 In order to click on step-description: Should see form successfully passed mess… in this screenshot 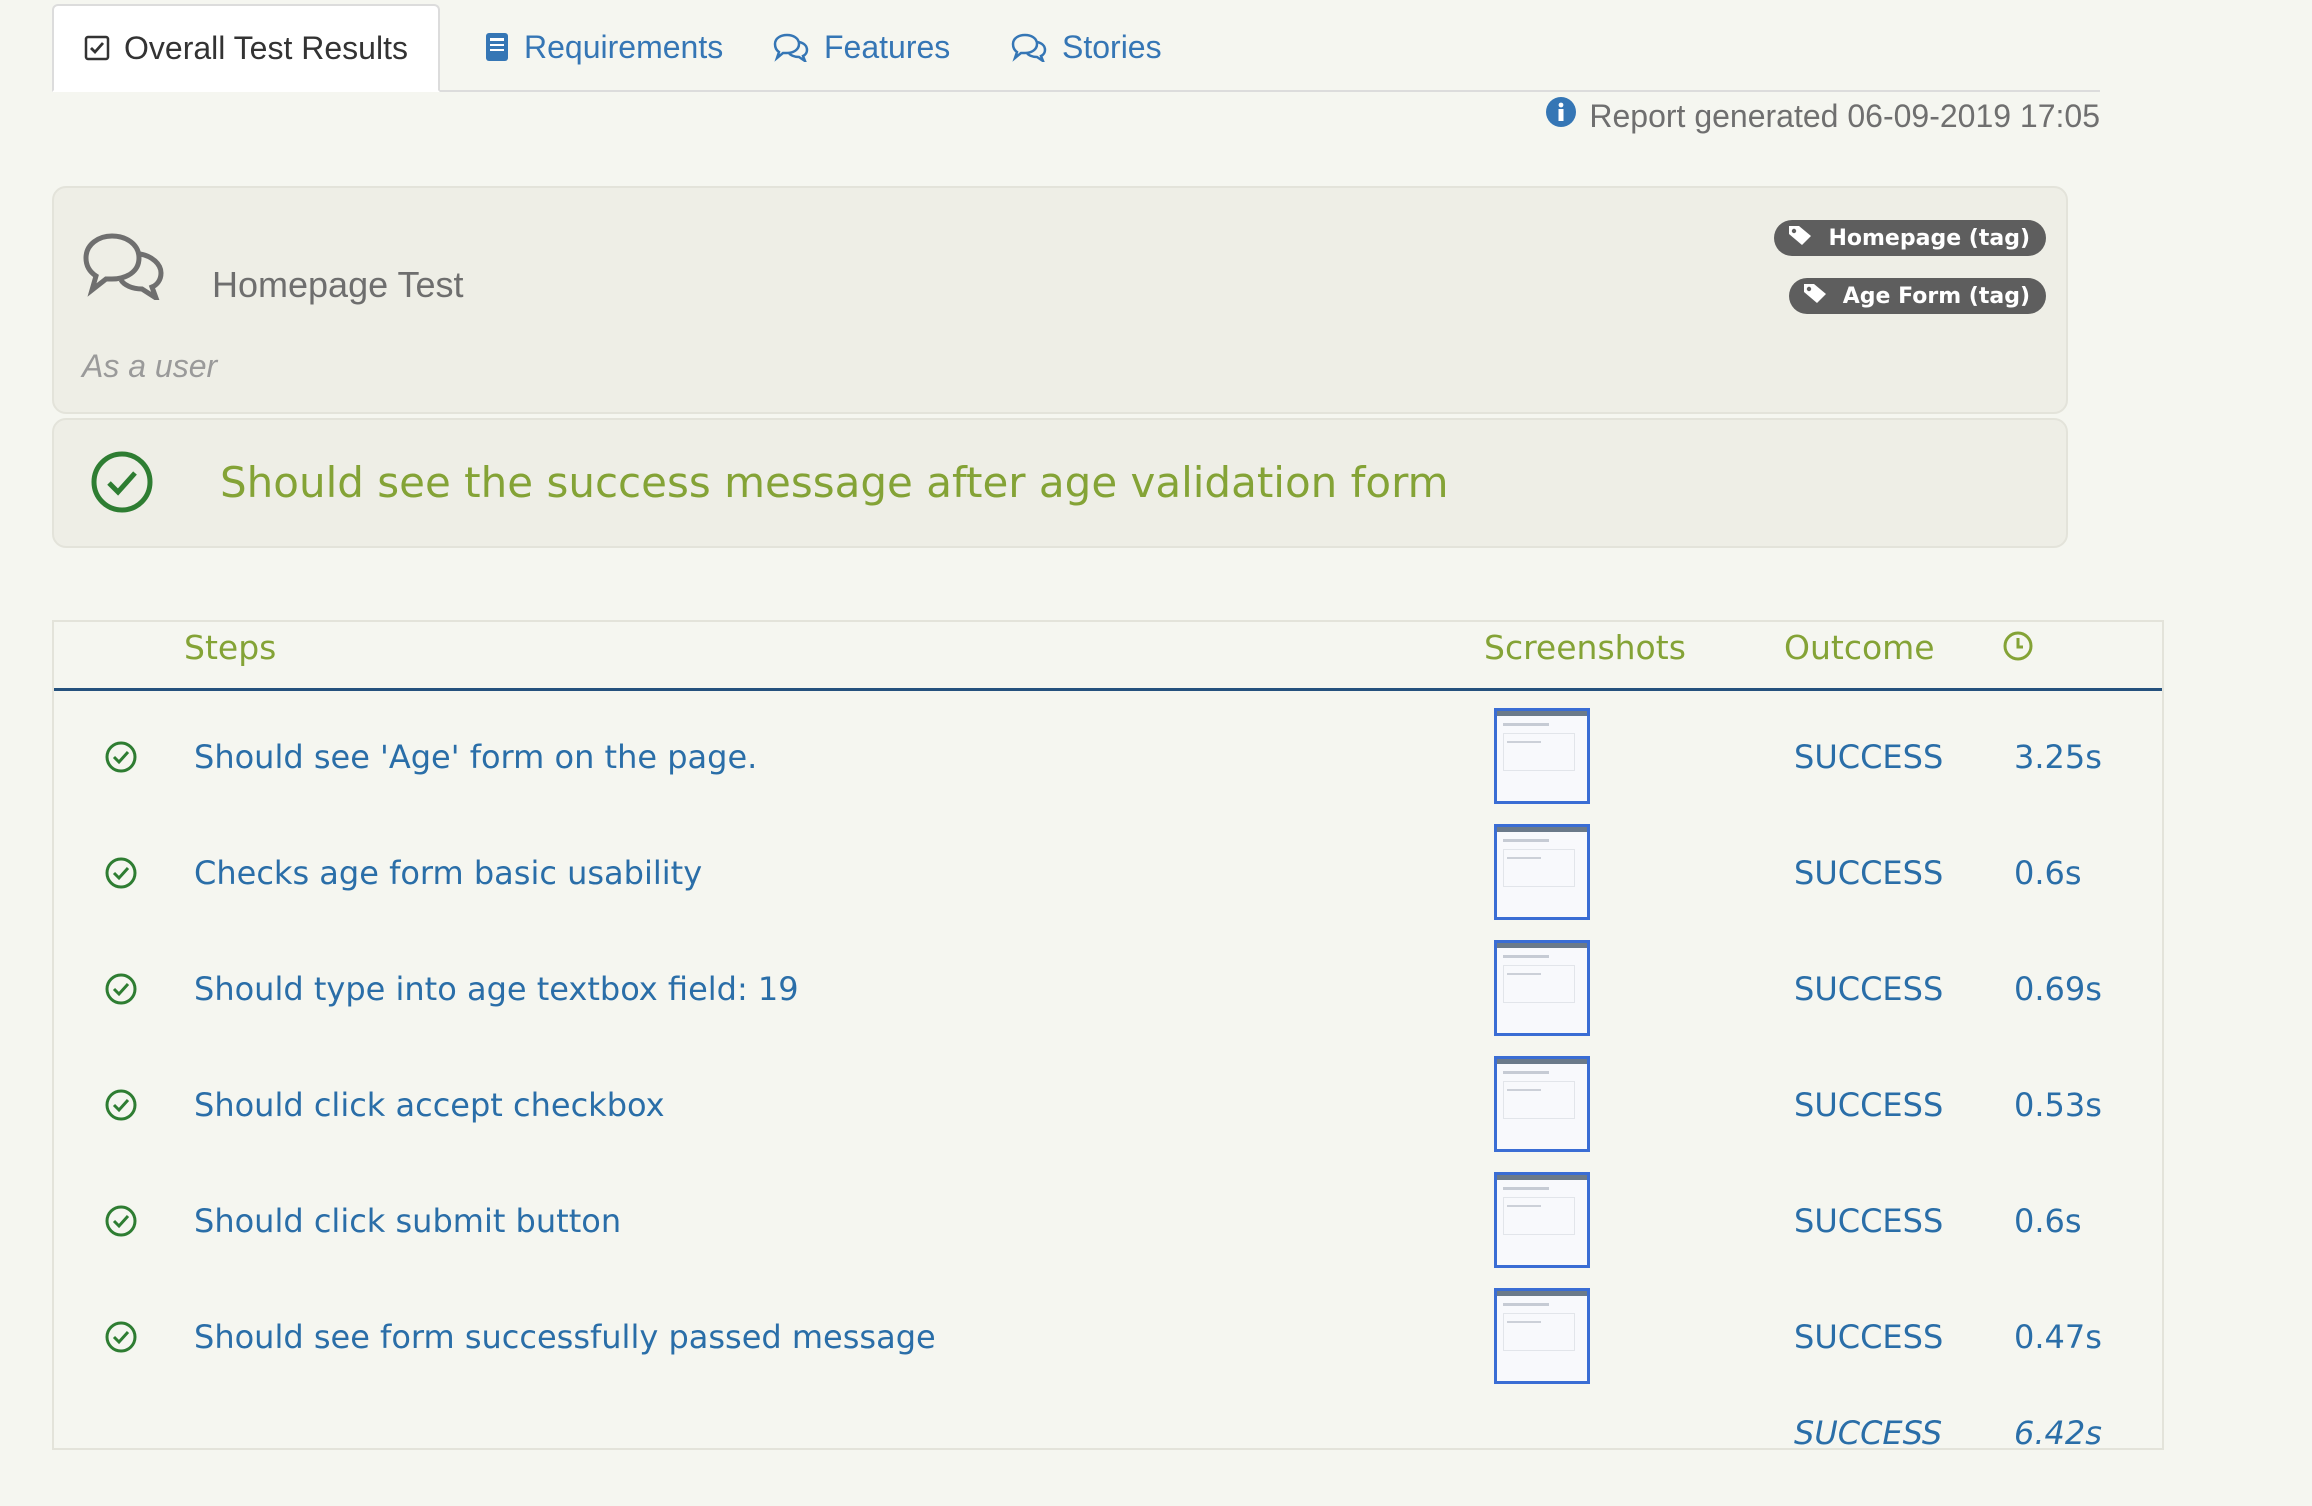, I will do `click(565, 1337)`.